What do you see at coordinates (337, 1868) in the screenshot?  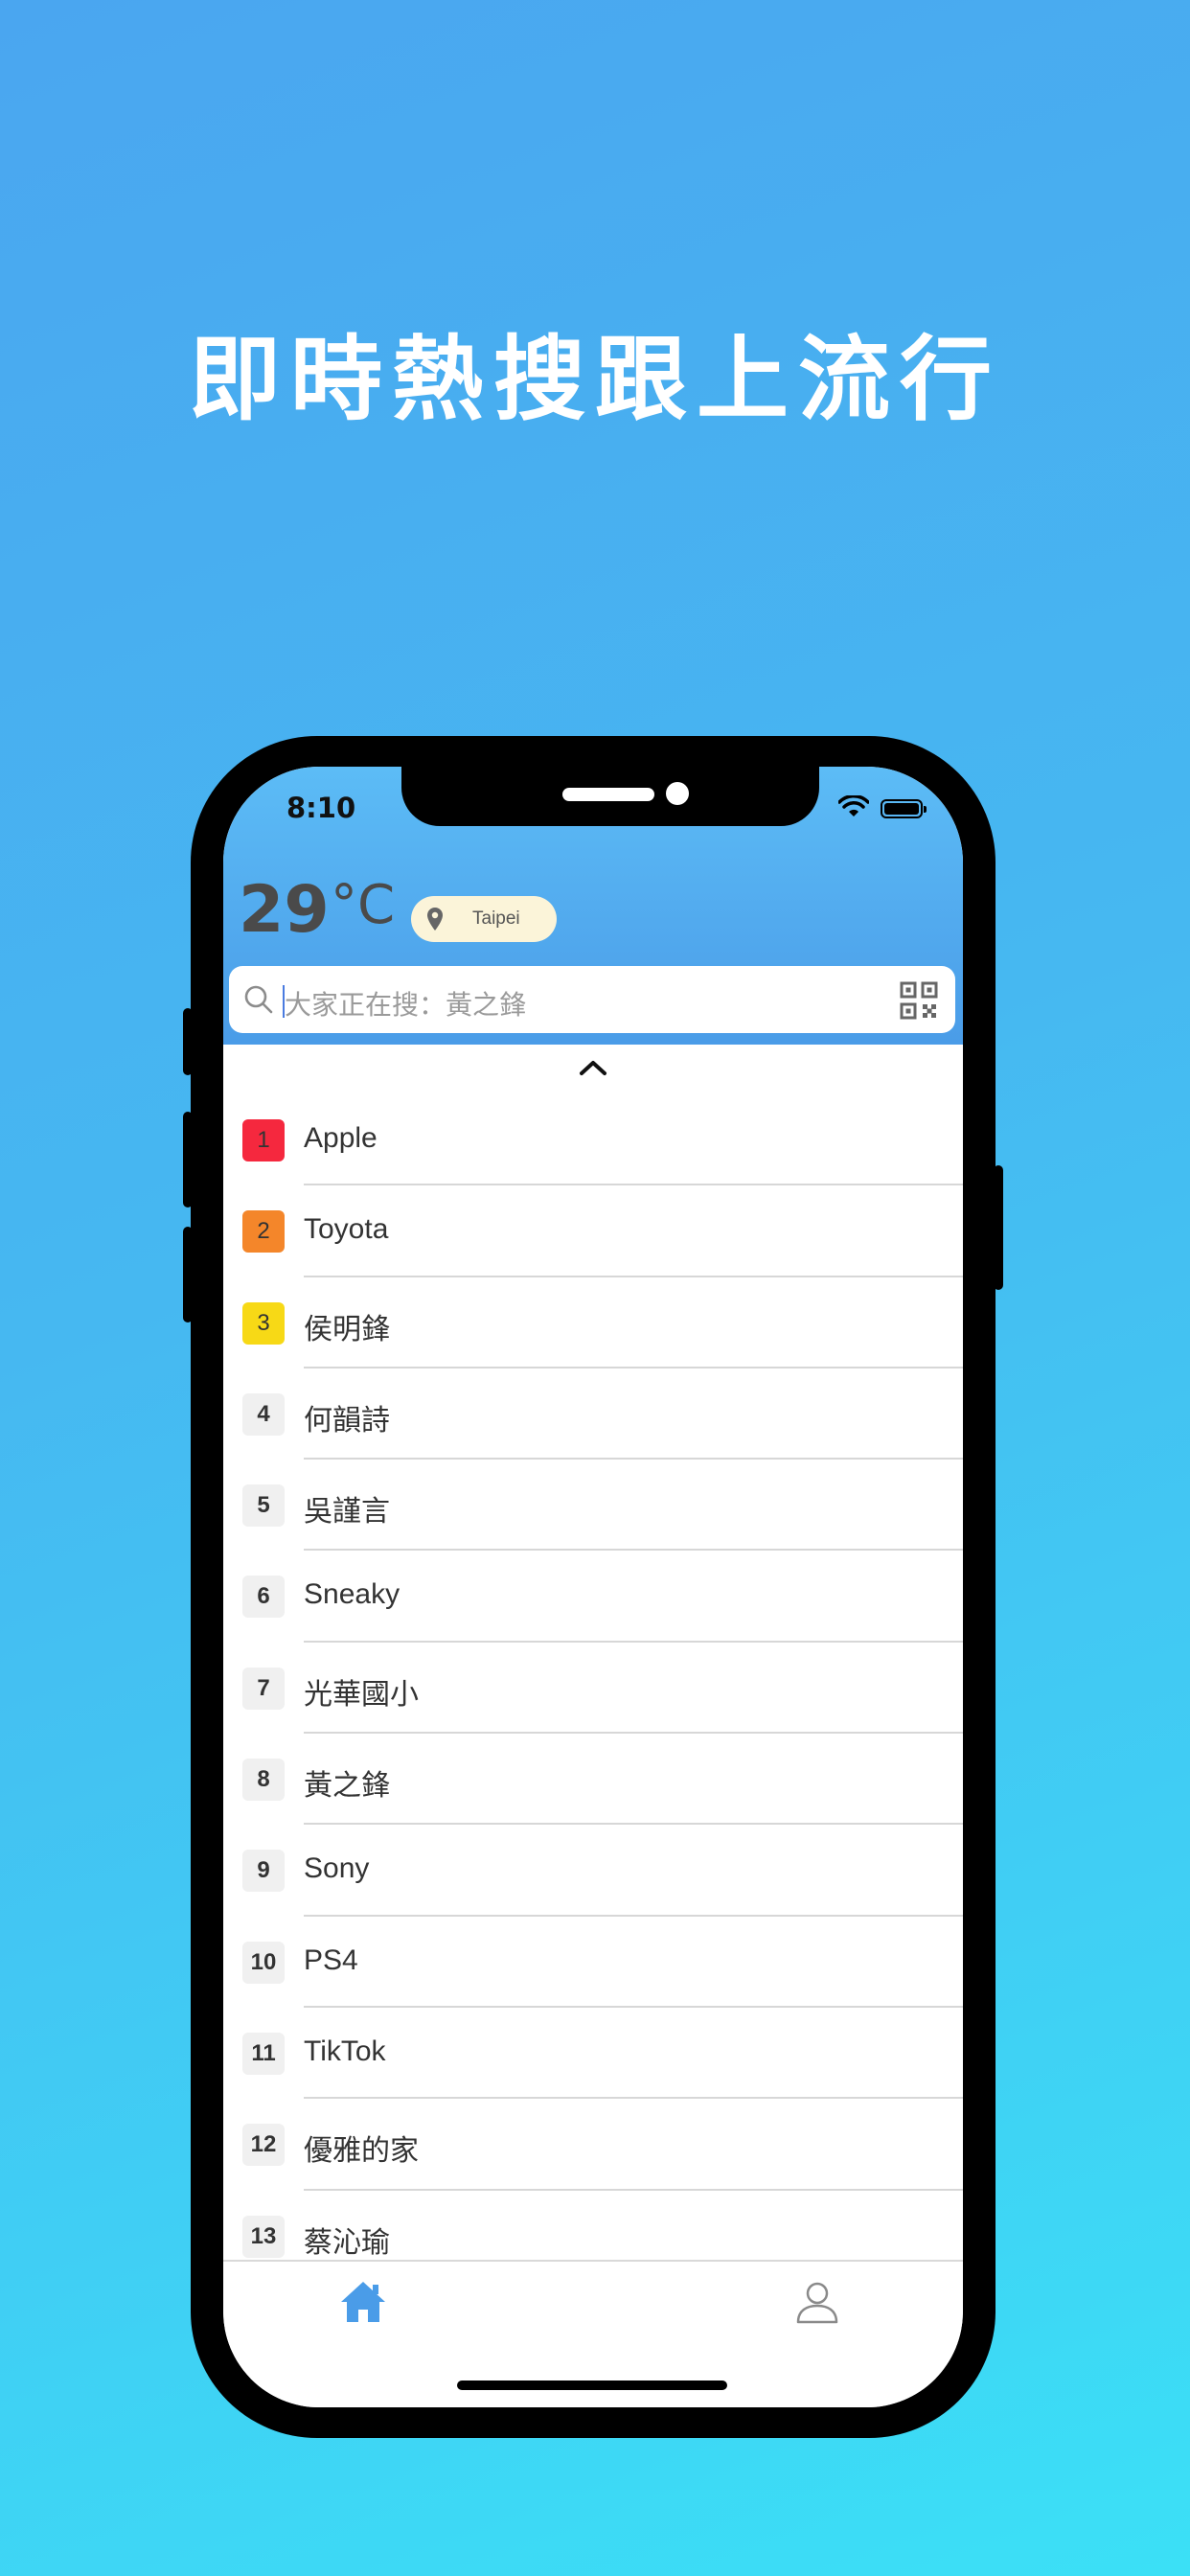 I see `trending-term: Sony` at bounding box center [337, 1868].